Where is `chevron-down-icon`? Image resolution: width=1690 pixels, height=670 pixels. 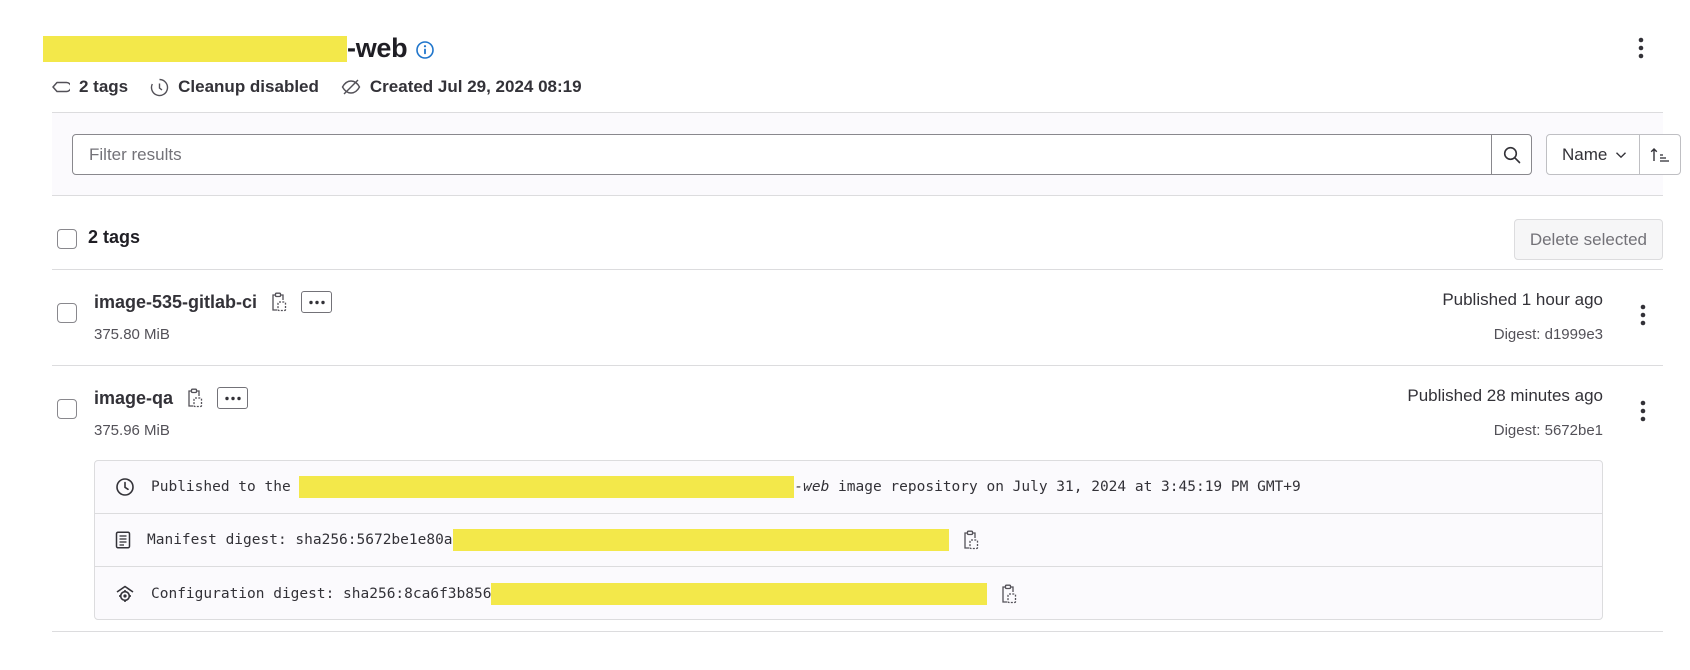
chevron-down-icon is located at coordinates (1621, 154).